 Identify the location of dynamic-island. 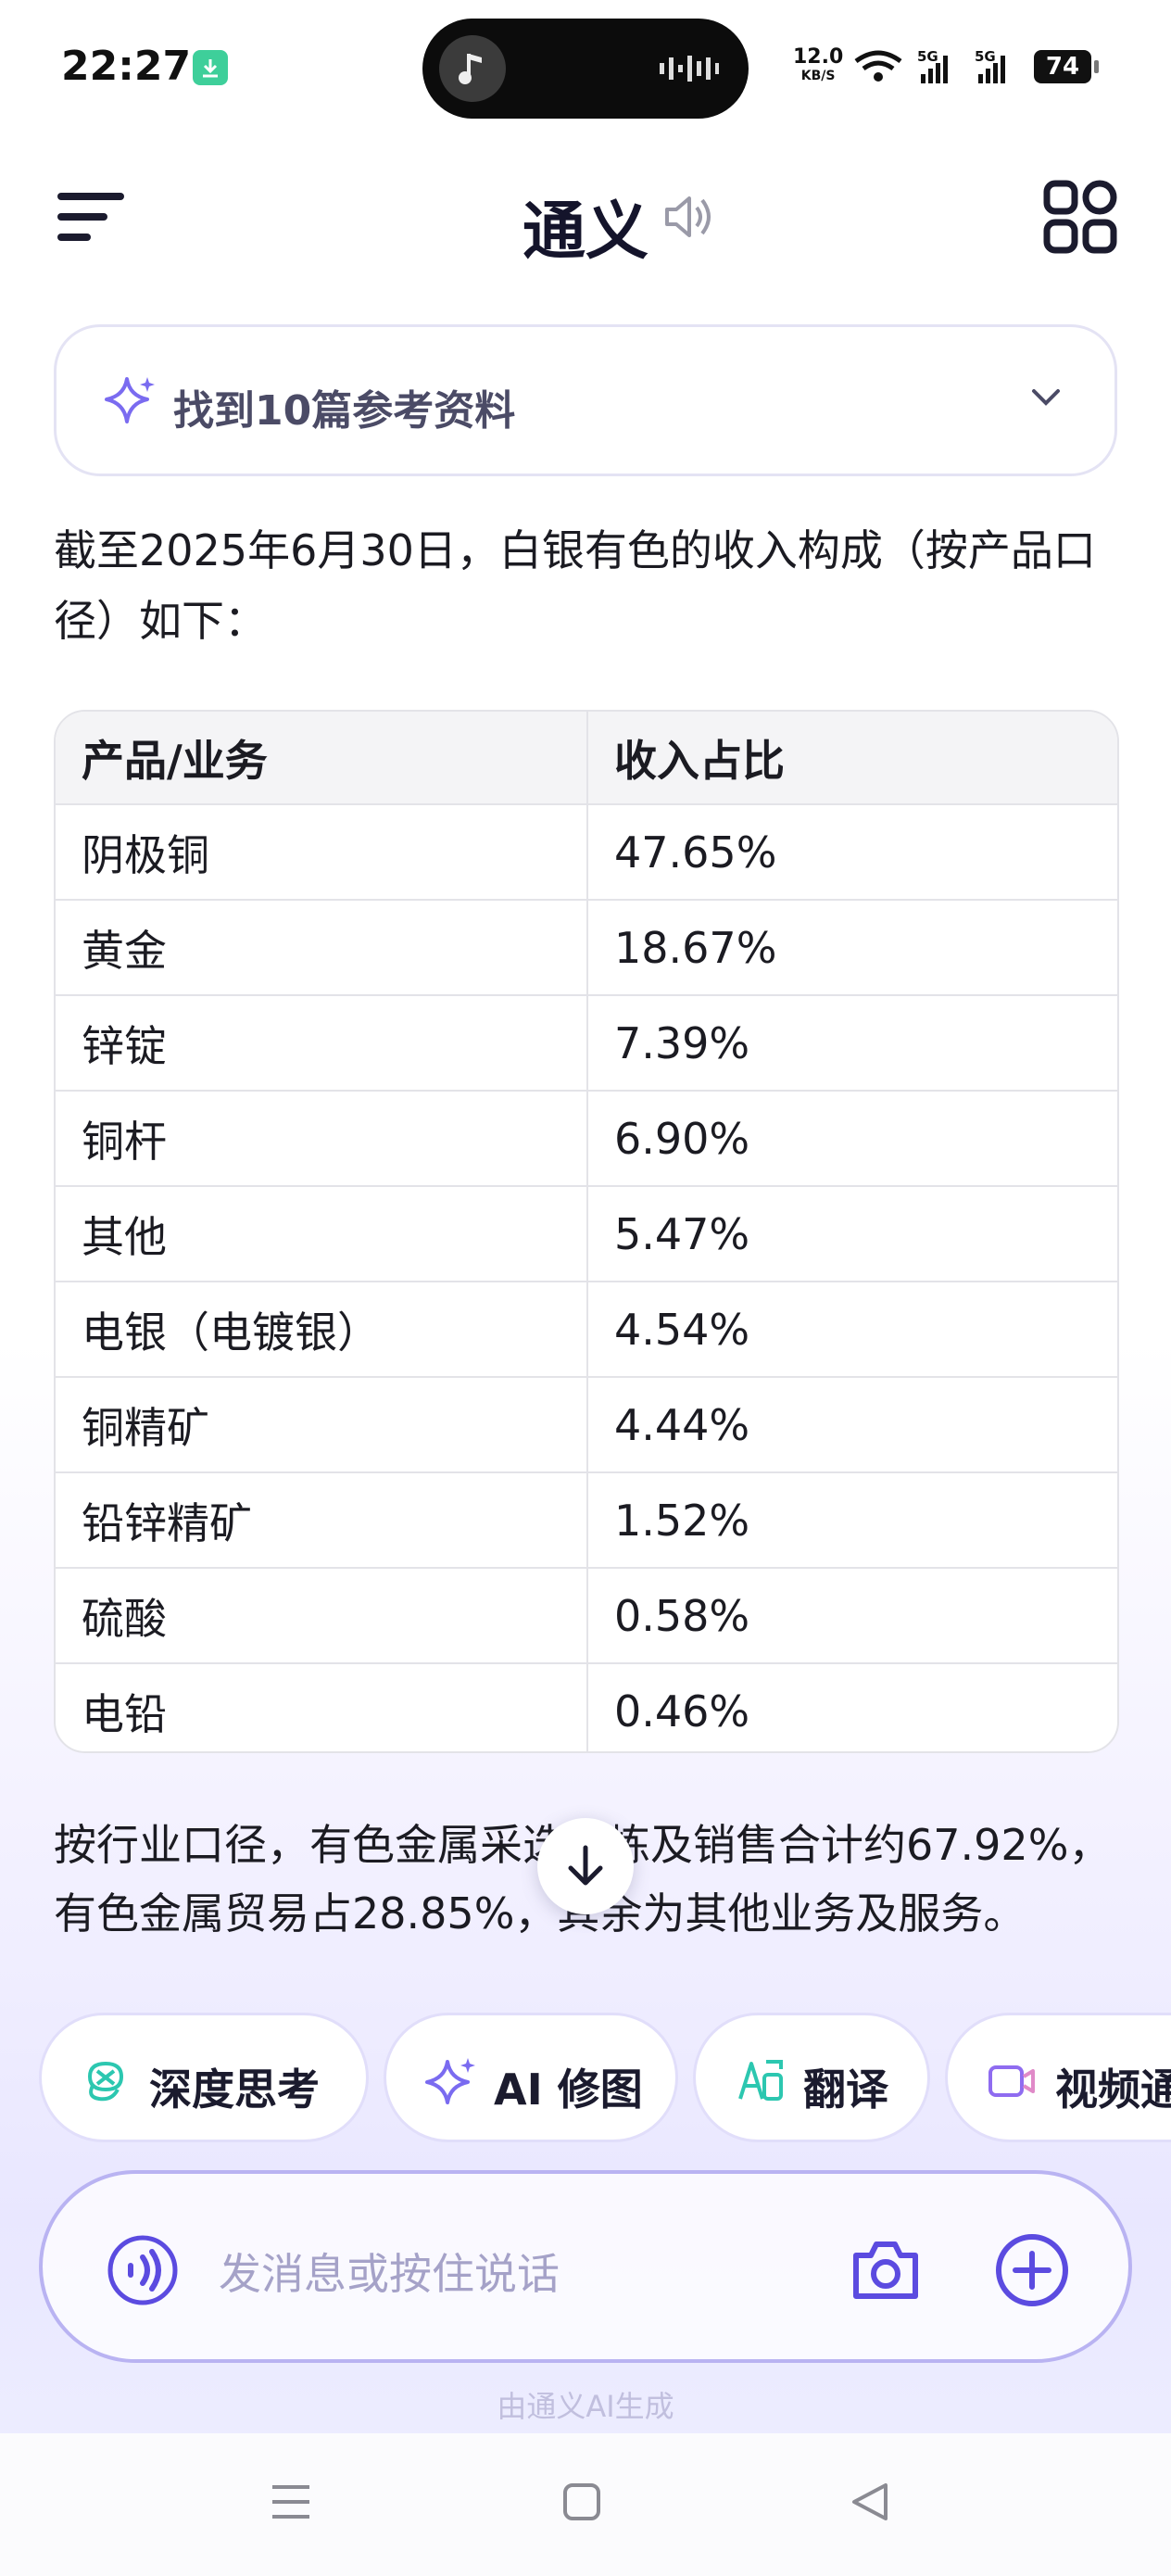
(585, 69).